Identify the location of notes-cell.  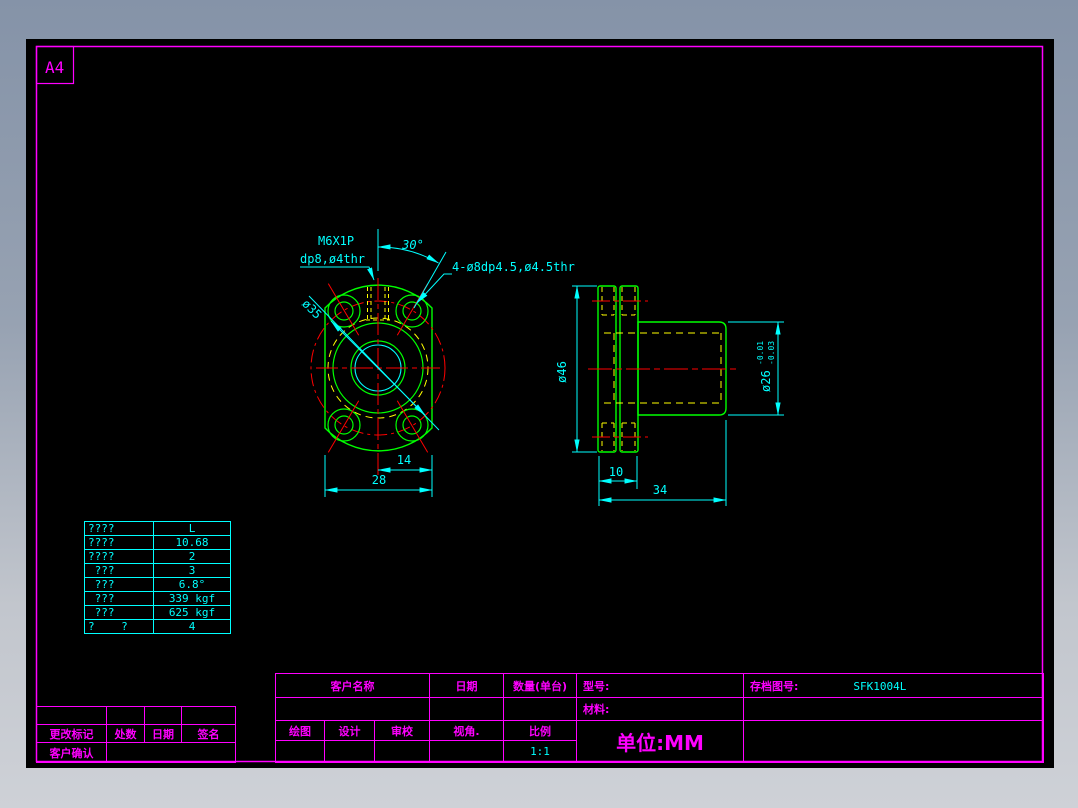
(893, 741).